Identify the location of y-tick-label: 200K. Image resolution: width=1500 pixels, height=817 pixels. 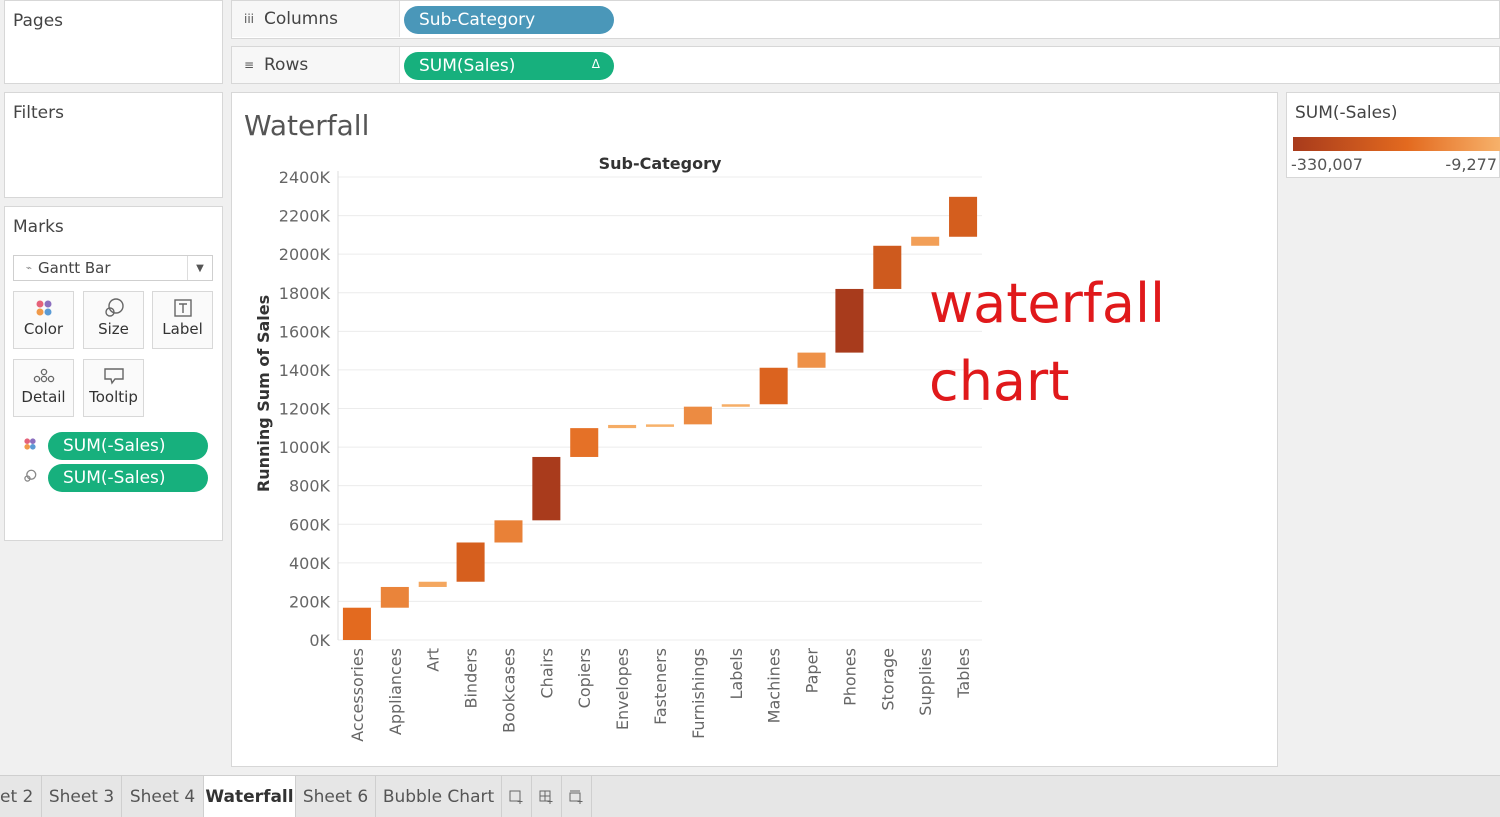
(310, 601).